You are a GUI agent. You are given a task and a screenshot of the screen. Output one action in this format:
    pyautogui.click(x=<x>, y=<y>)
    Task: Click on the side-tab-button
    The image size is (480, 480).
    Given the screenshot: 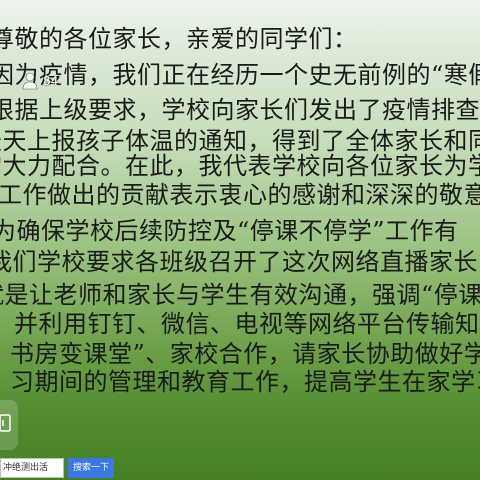 What is the action you would take?
    pyautogui.click(x=9, y=425)
    